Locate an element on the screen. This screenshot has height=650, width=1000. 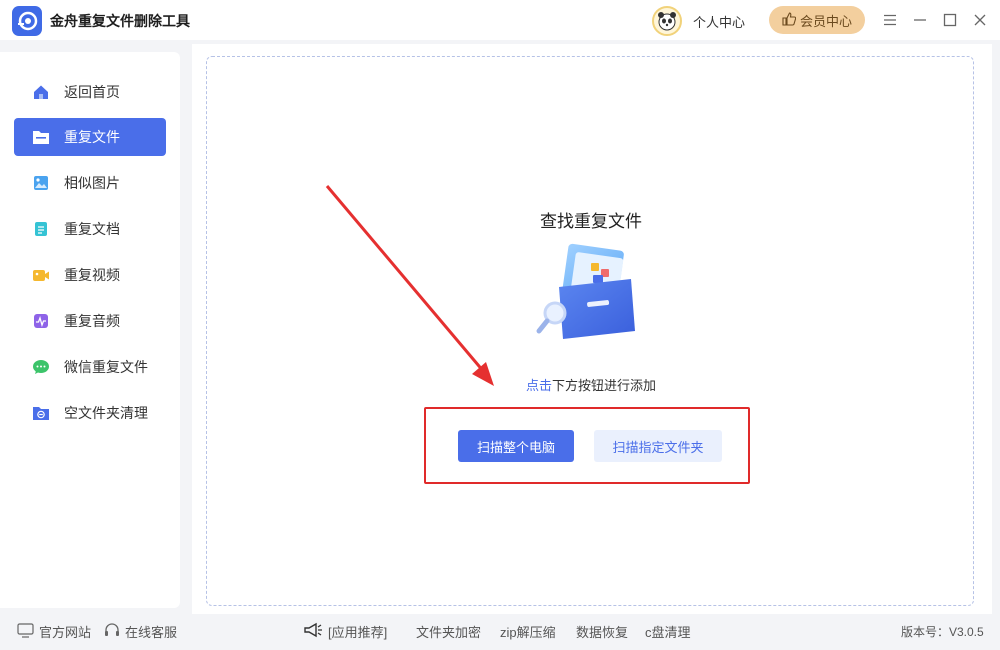
footer-link-folder-encrypt: 文件夹加密 is located at coordinates (448, 631).